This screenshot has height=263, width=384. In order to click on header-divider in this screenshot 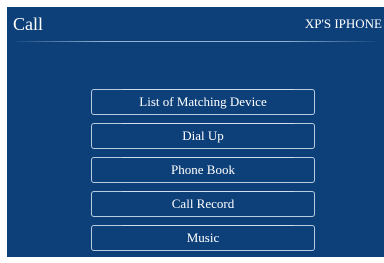, I will do `click(195, 41)`.